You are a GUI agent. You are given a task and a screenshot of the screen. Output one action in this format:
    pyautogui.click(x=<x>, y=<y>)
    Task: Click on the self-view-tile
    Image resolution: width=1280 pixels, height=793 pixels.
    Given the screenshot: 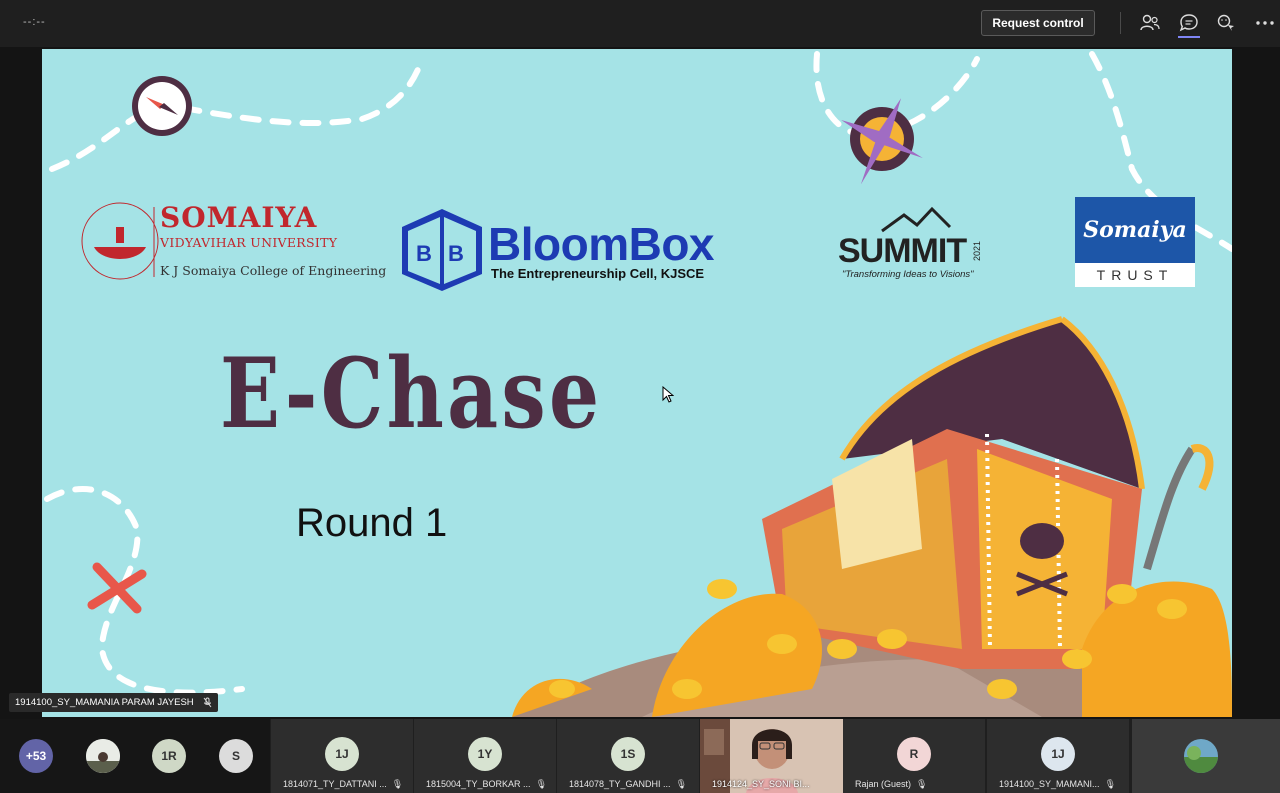 What is the action you would take?
    pyautogui.click(x=1206, y=756)
    